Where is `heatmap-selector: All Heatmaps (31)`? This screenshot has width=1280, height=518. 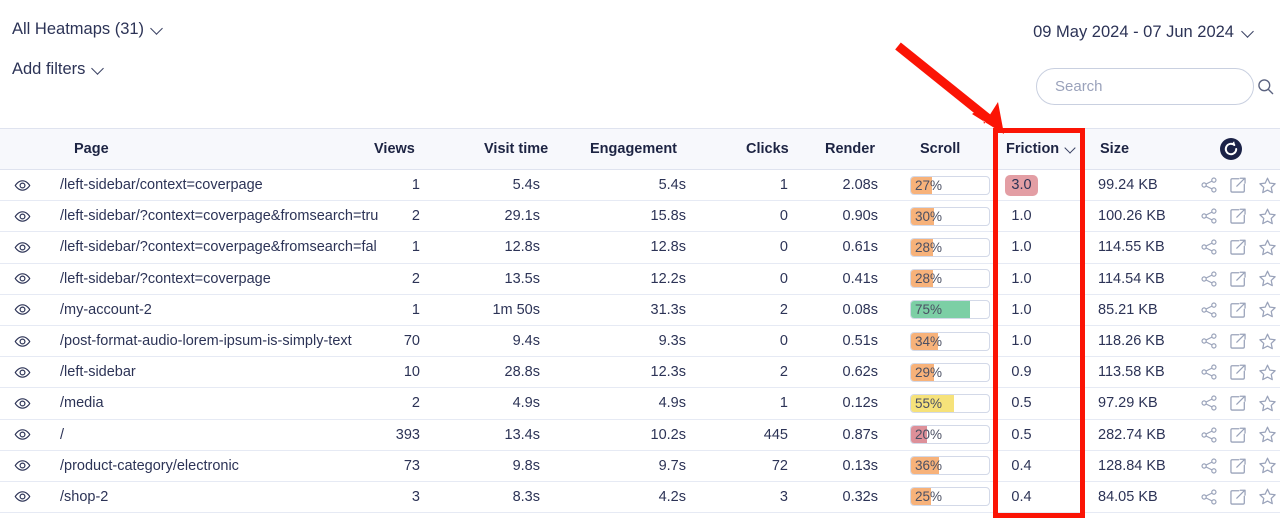
heatmap-selector: All Heatmaps (31) is located at coordinates (87, 29).